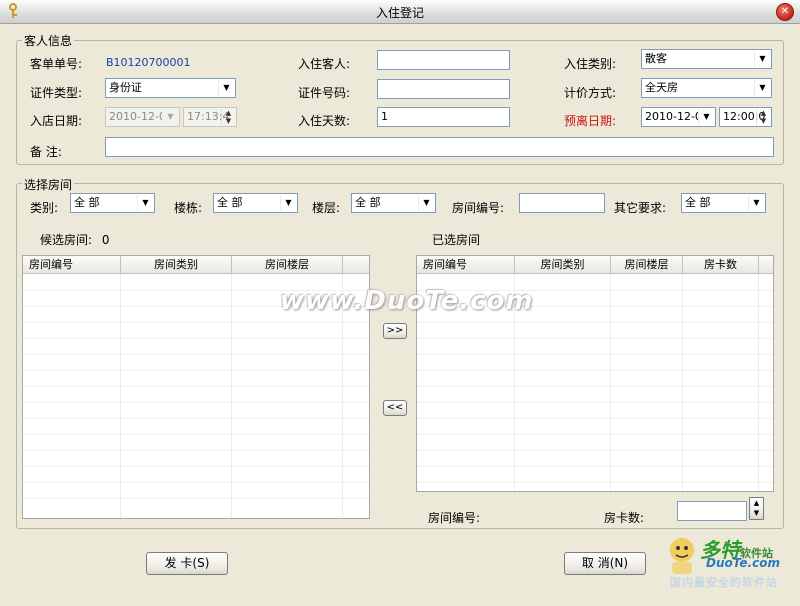  I want to click on pricing-label: 计价方式:, so click(590, 93).